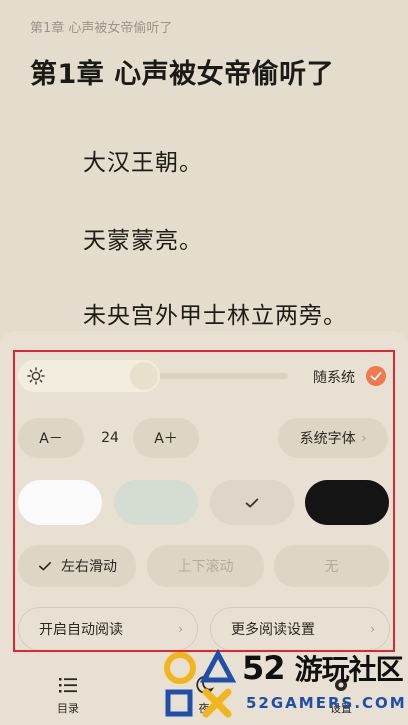 This screenshot has width=408, height=725. Describe the element at coordinates (182, 74) in the screenshot. I see `chapter-title: 第1章 心声被女帝偷听了` at that location.